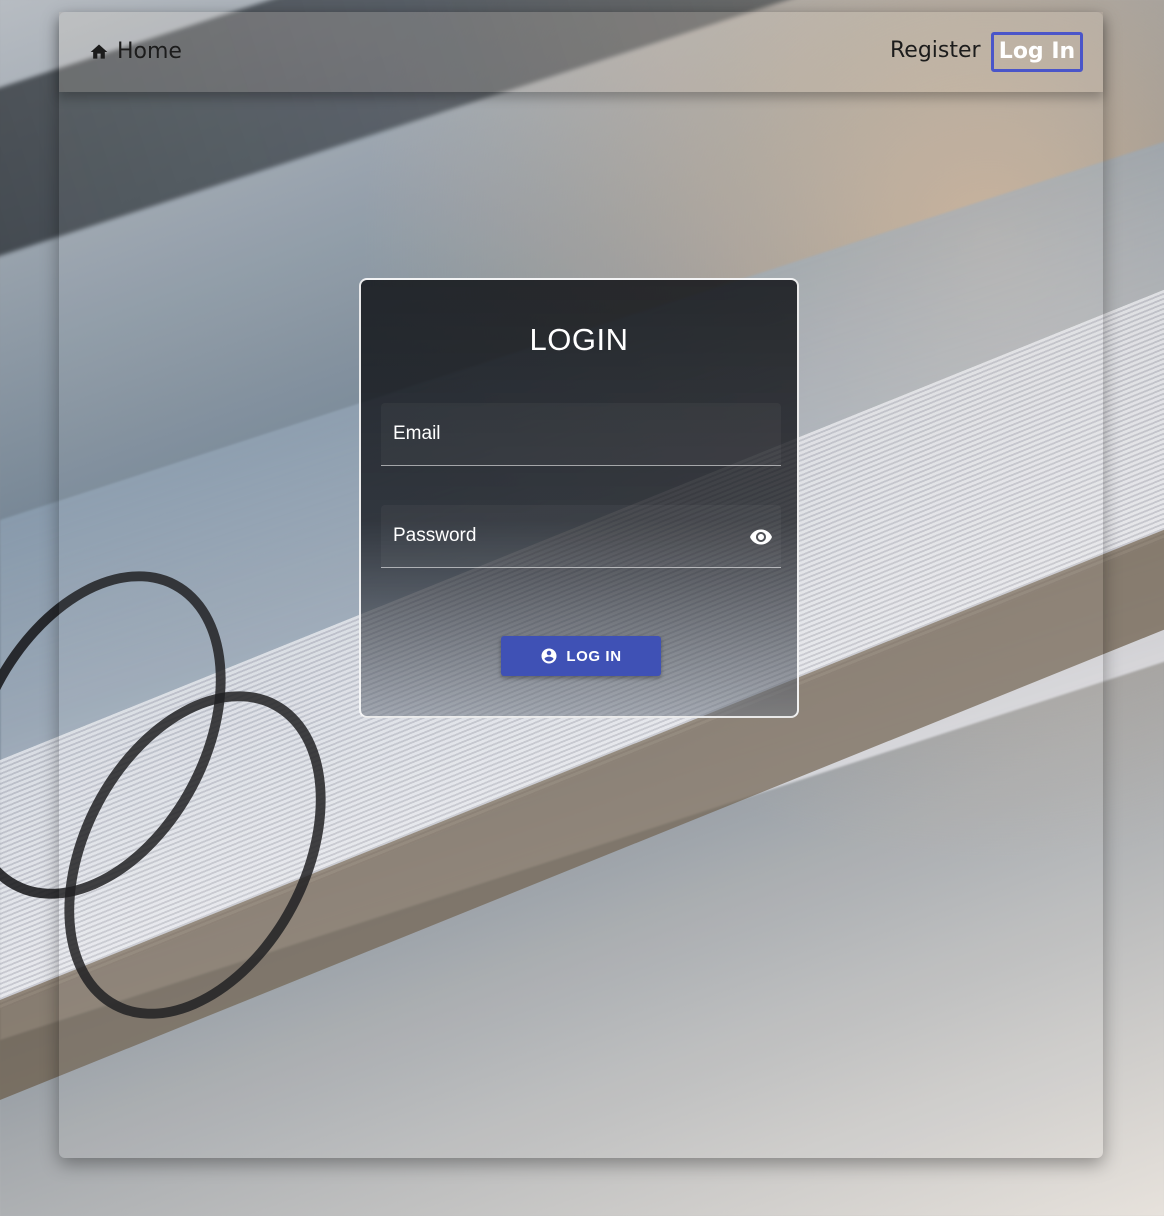 The width and height of the screenshot is (1164, 1216). I want to click on register-link: Register, so click(935, 50).